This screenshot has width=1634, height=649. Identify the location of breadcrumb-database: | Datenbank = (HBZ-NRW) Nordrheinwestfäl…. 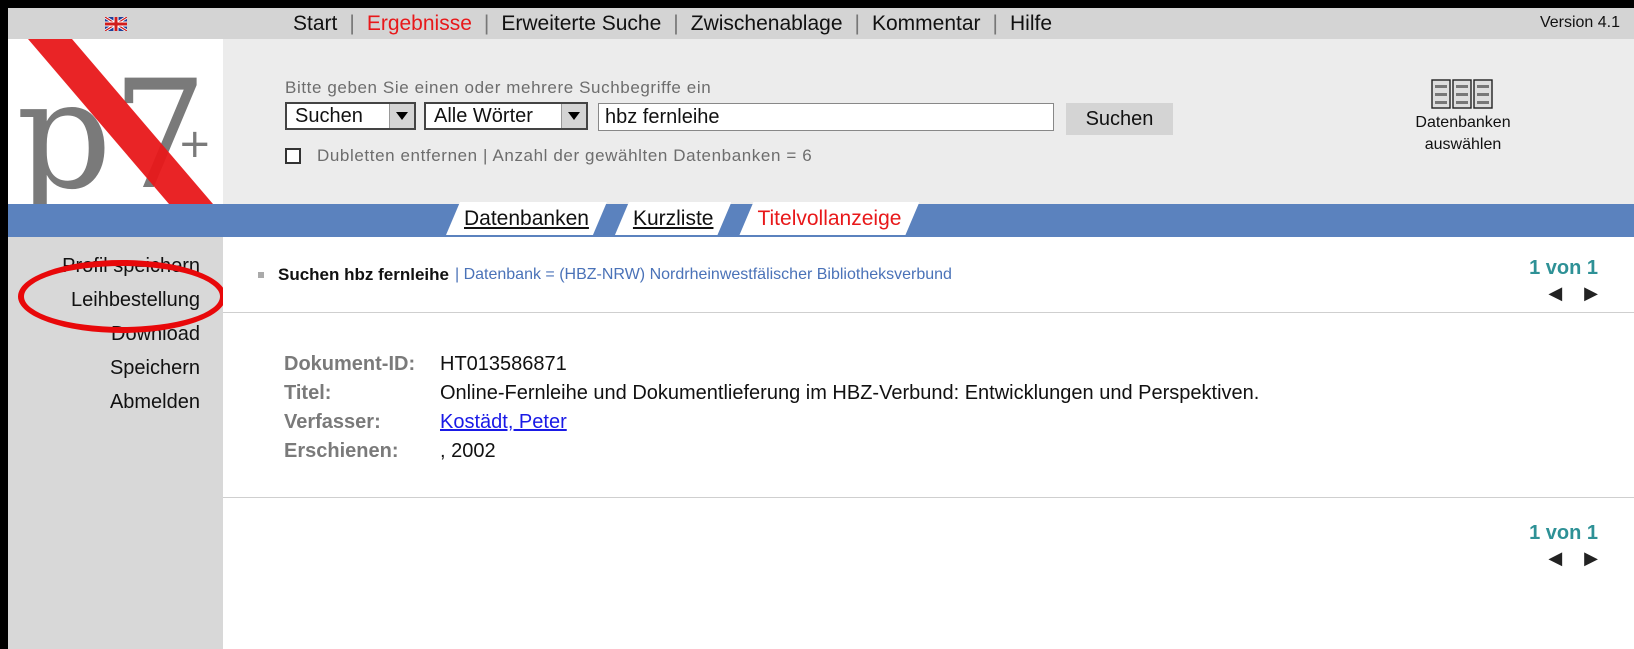
(703, 274).